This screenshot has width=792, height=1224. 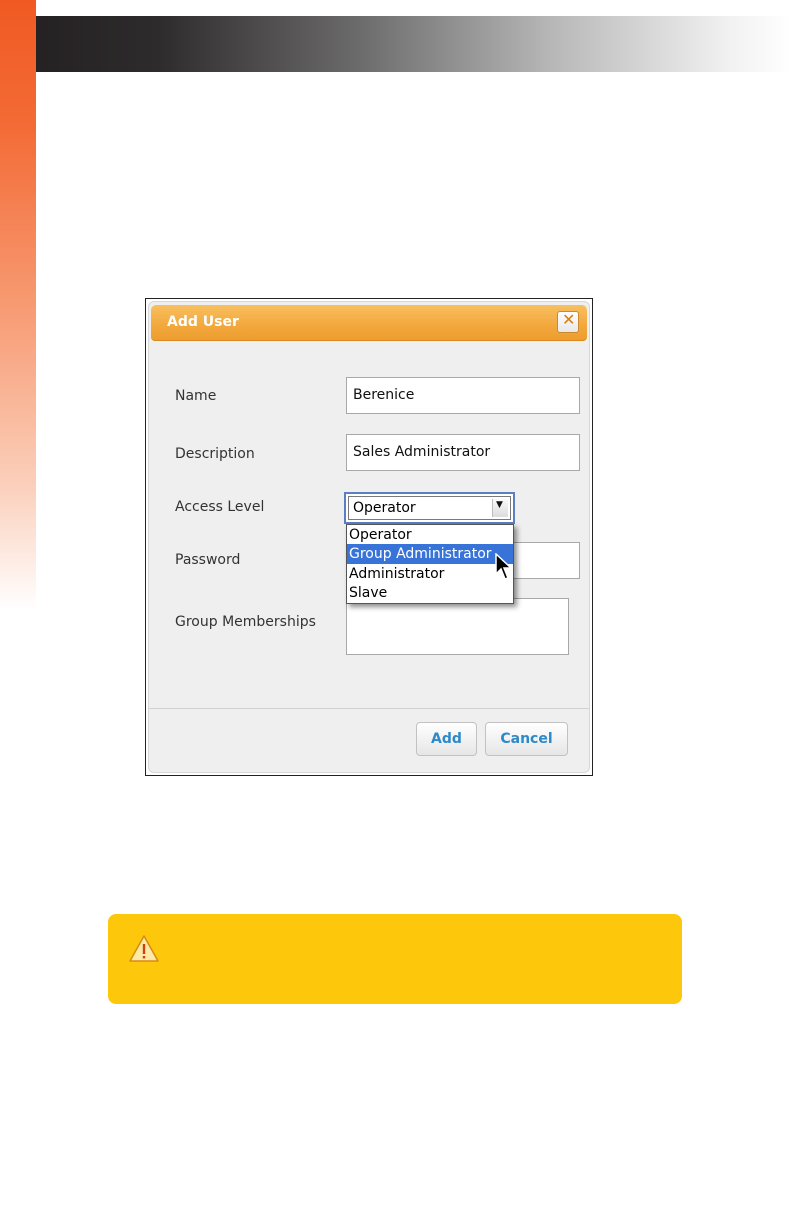 What do you see at coordinates (457, 626) in the screenshot?
I see `group-memberships-field` at bounding box center [457, 626].